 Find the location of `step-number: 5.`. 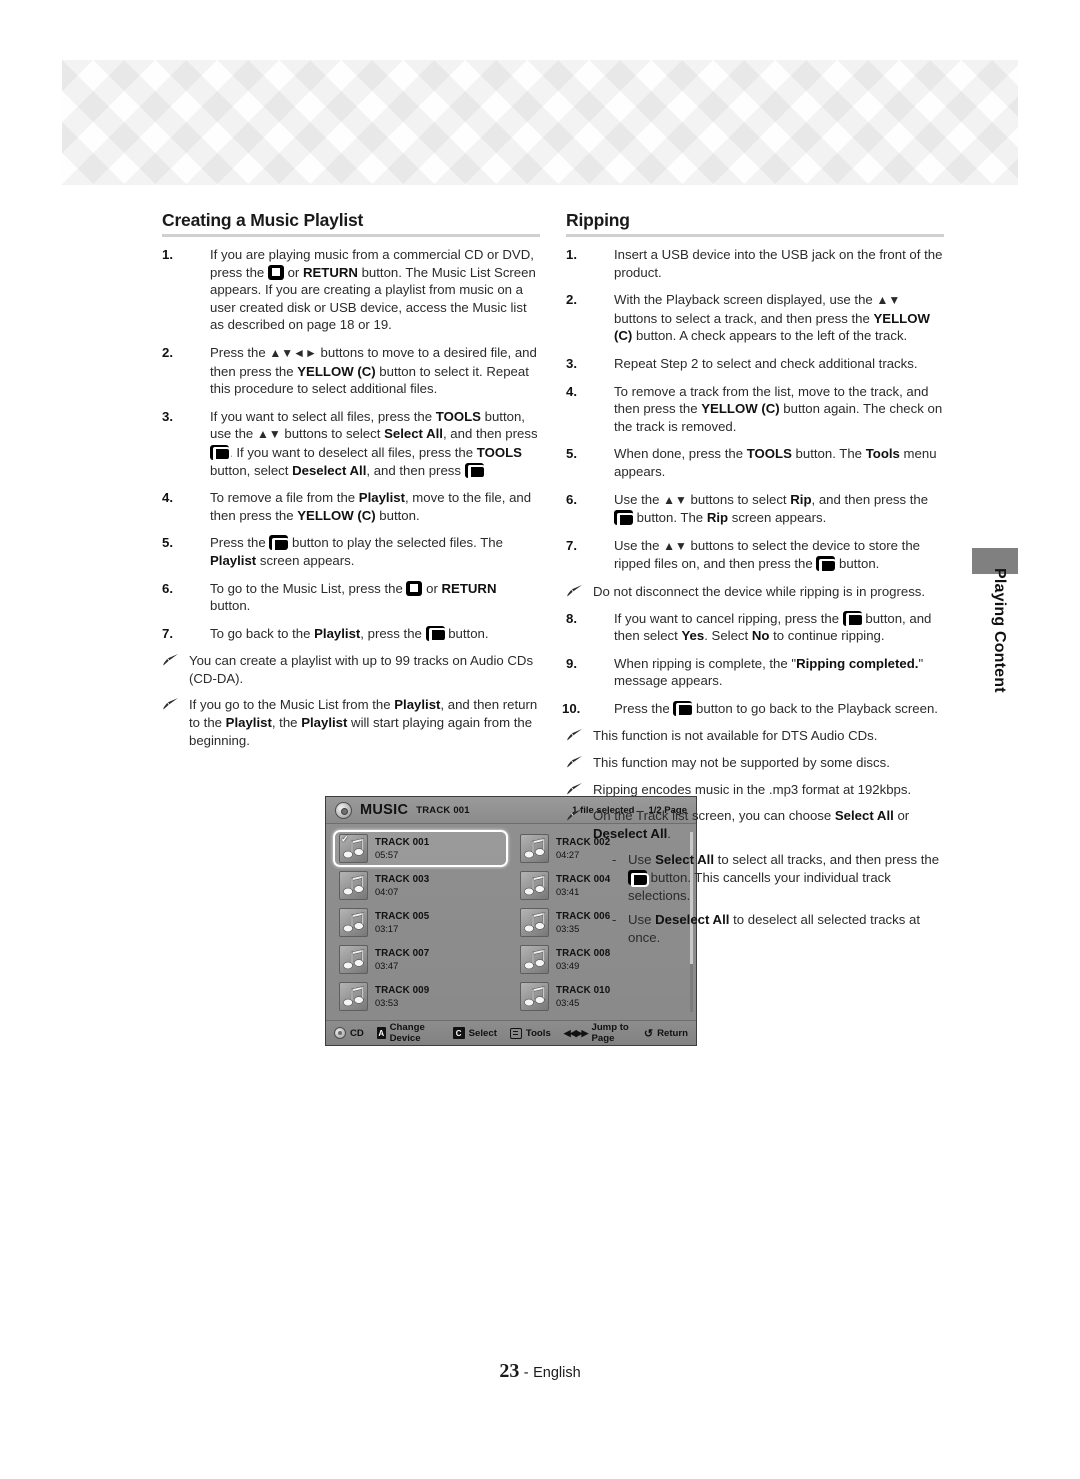

step-number: 5. is located at coordinates (571, 454).